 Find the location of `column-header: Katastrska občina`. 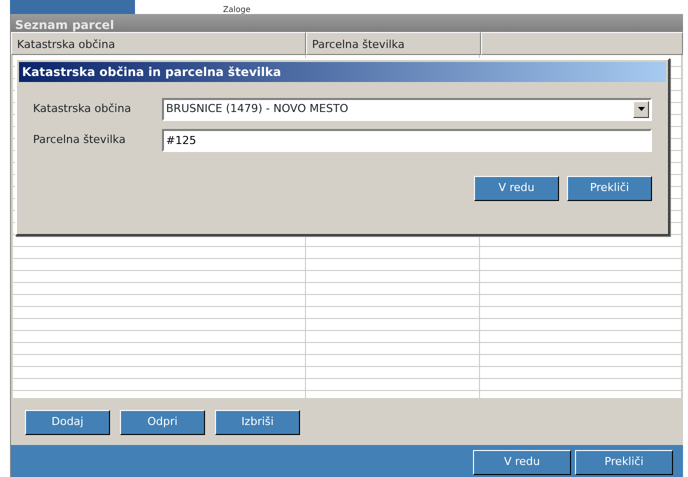

column-header: Katastrska občina is located at coordinates (158, 43).